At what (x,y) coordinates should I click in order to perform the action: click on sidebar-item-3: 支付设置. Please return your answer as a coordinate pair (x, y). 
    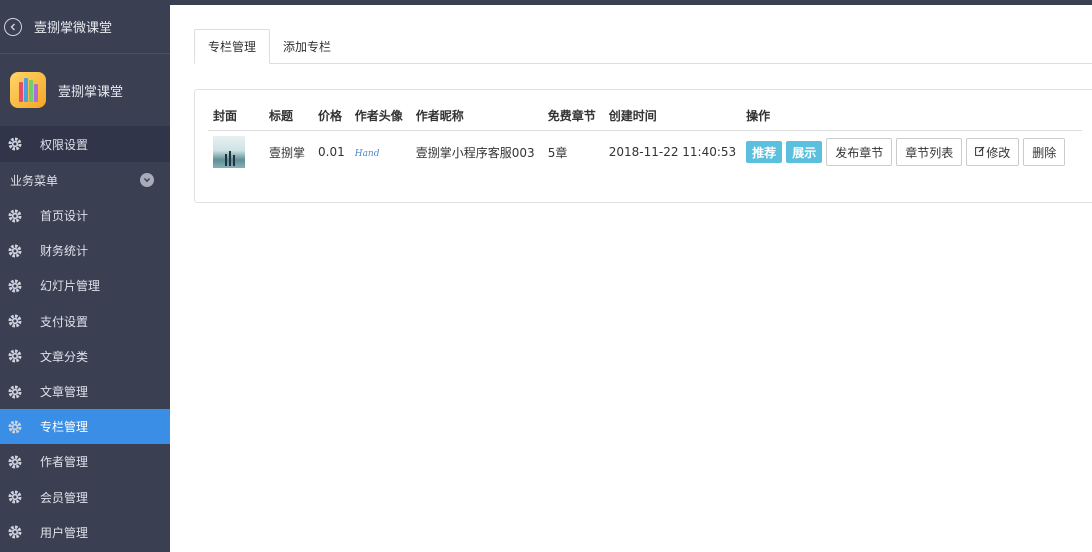
    Looking at the image, I should click on (85, 321).